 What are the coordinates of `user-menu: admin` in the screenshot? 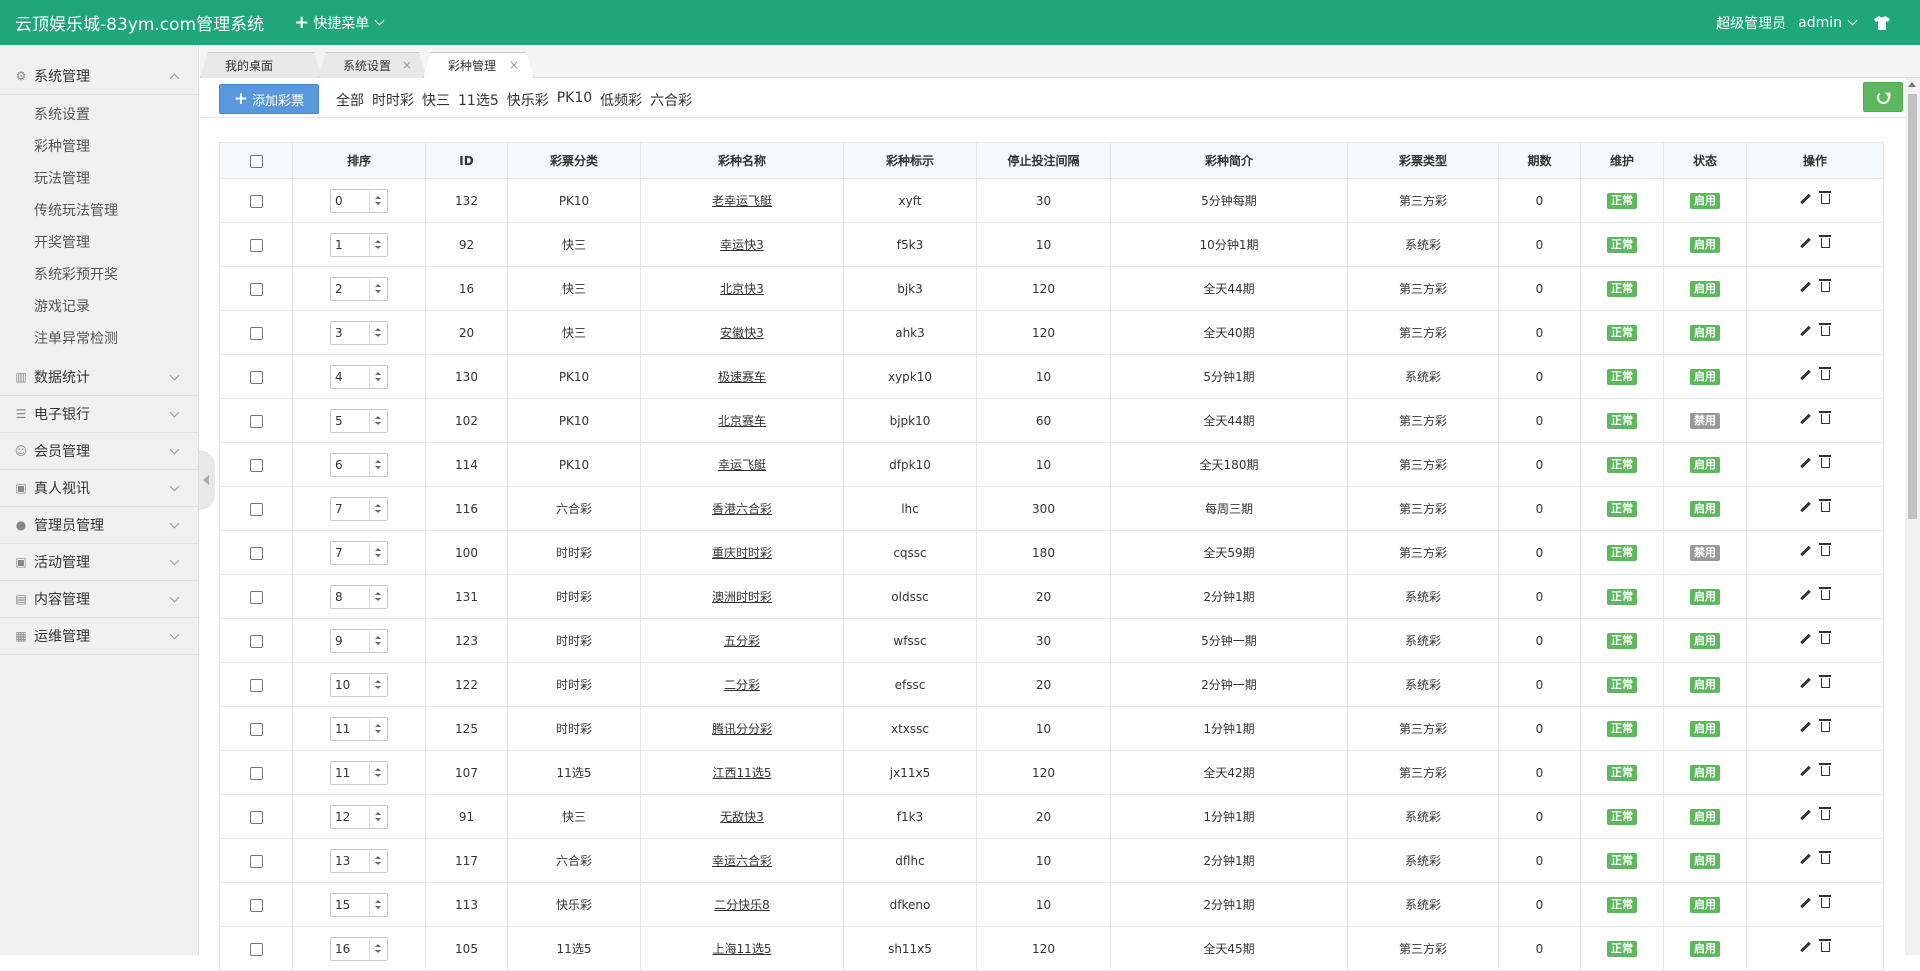 It's located at (1828, 23).